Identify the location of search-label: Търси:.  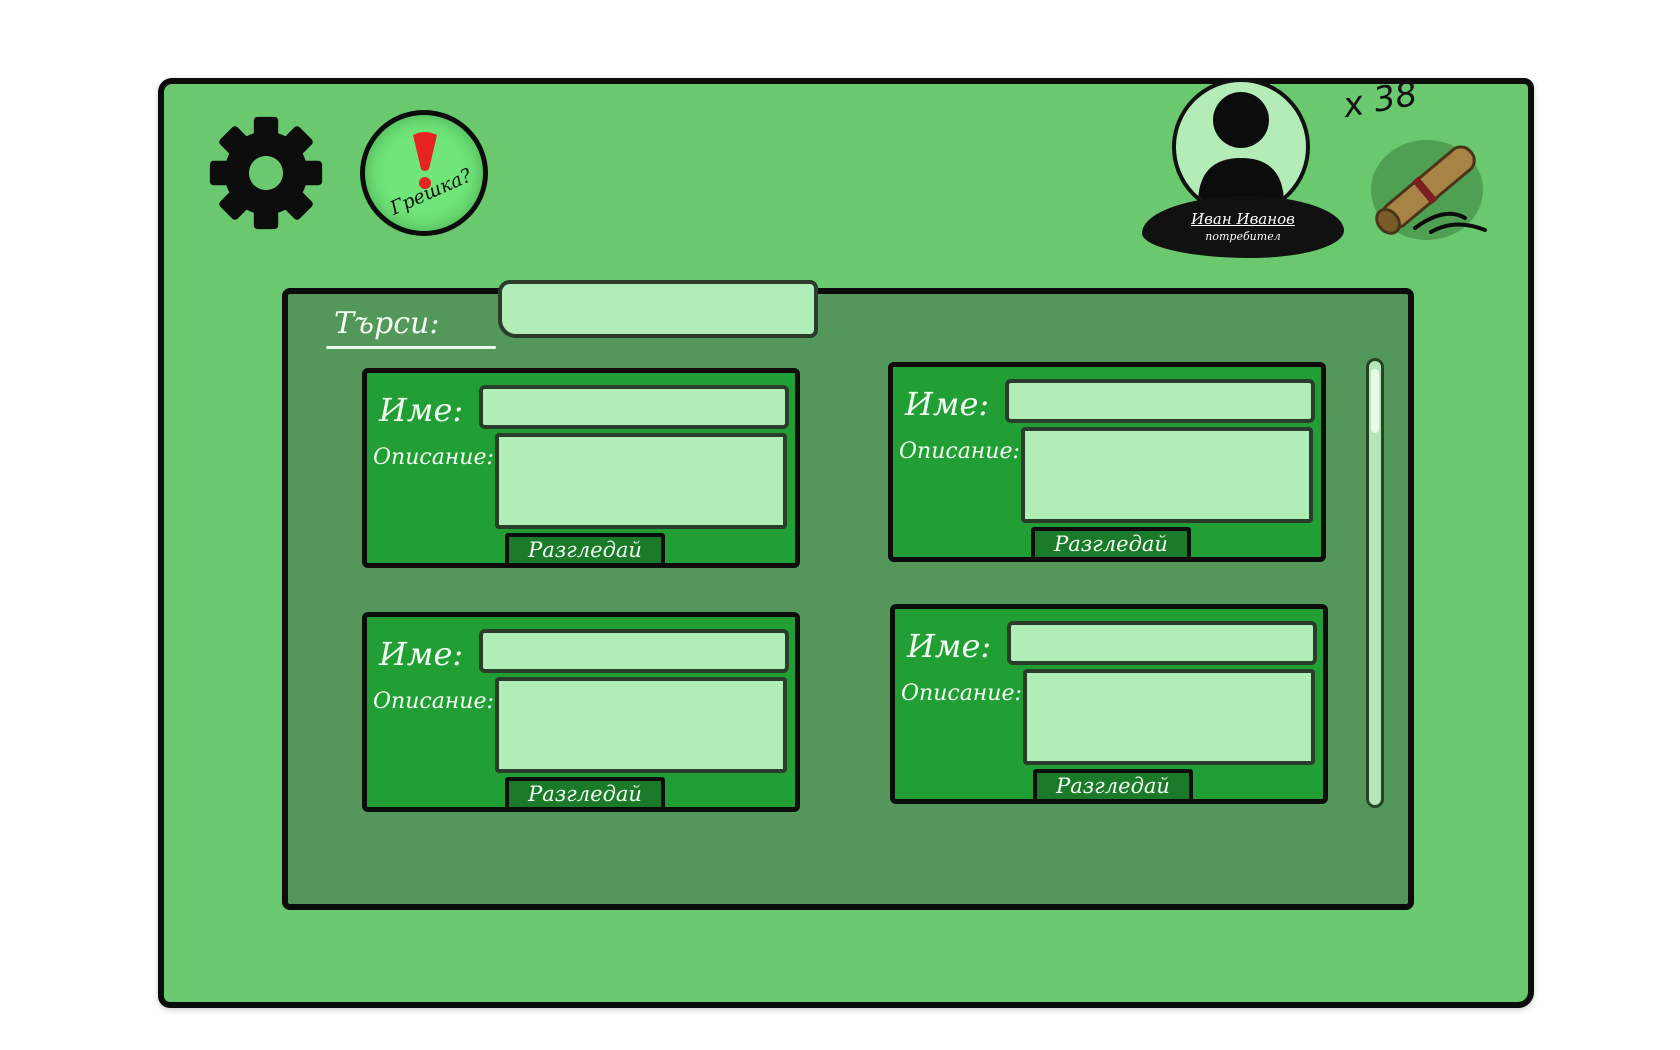
(387, 323).